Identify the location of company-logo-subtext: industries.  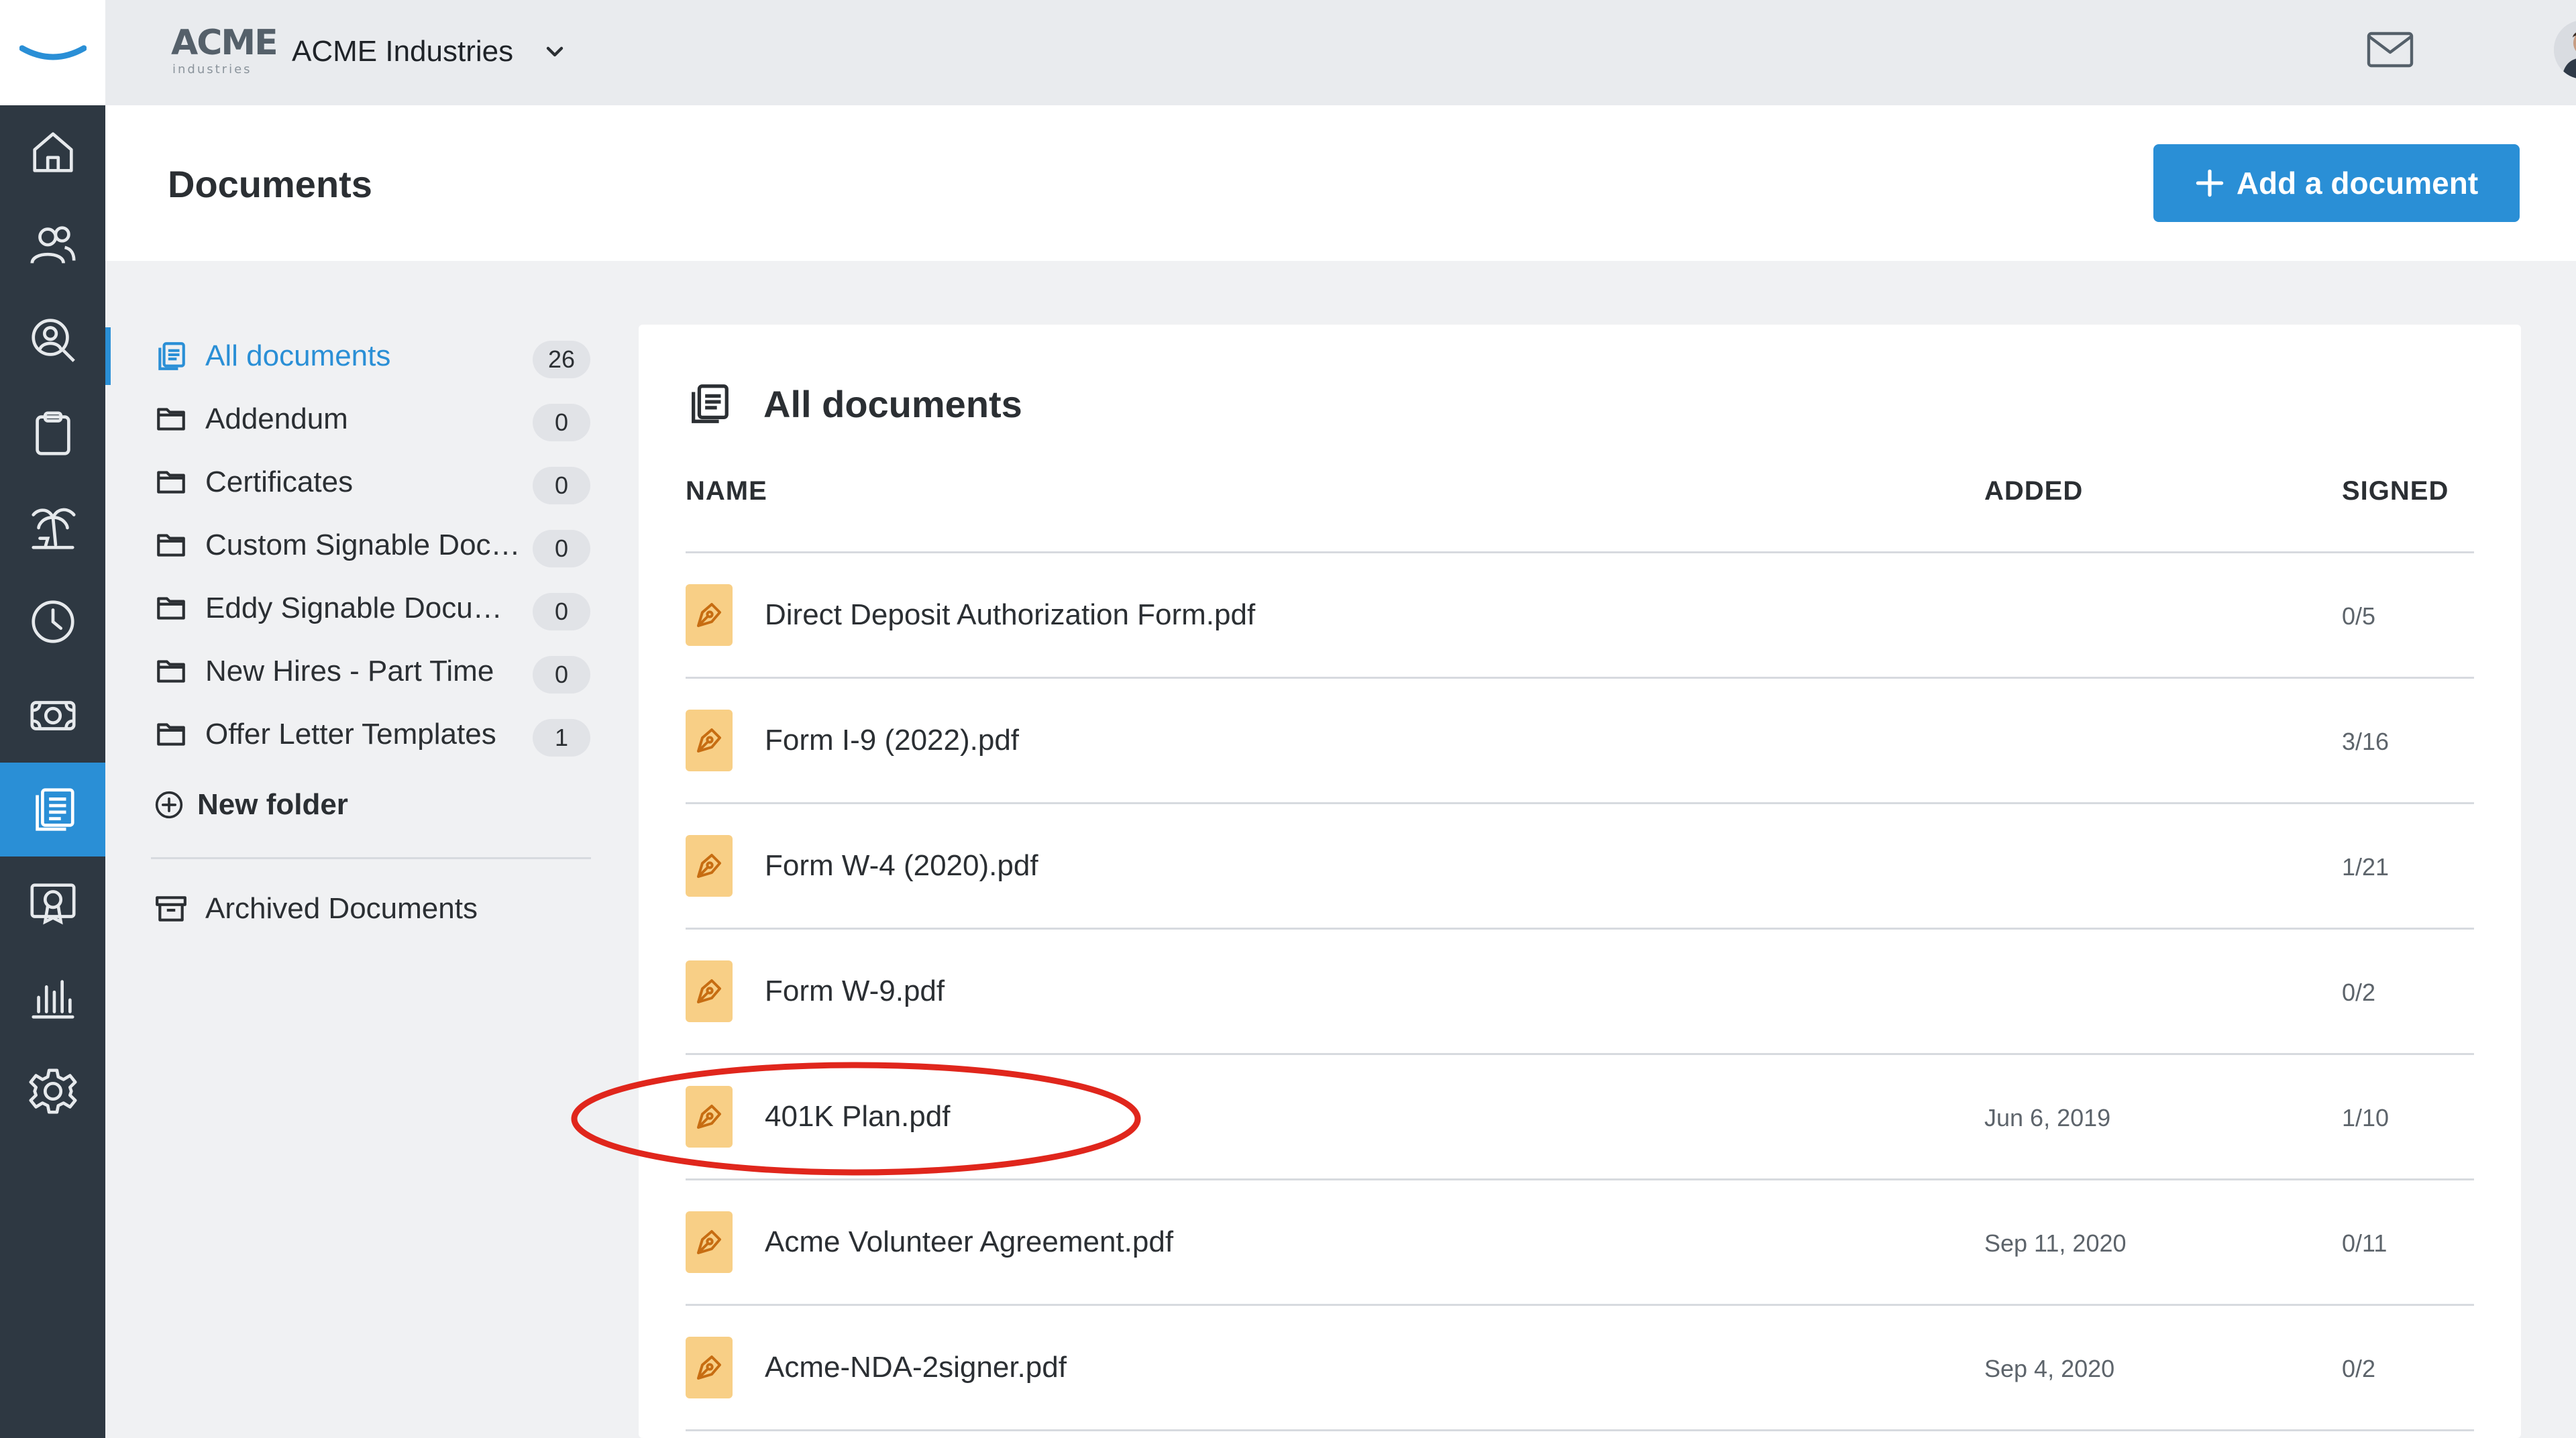
(212, 69).